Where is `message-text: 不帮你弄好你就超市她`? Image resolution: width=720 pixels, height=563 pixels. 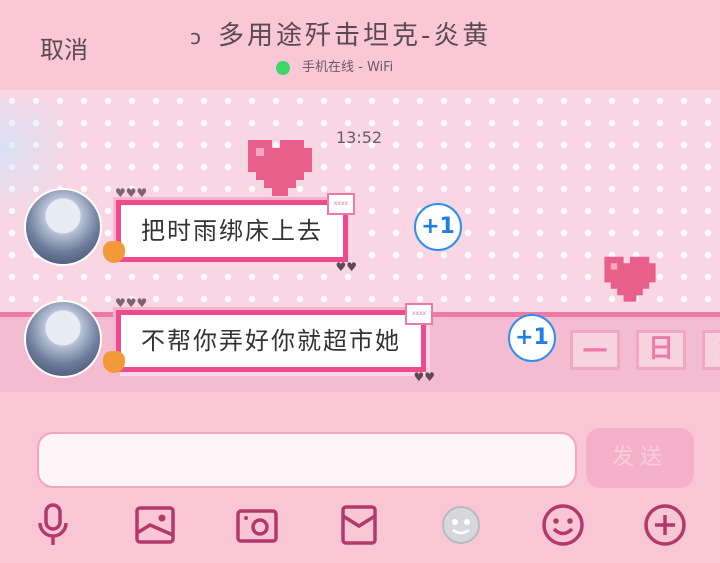 message-text: 不帮你弄好你就超市她 is located at coordinates (271, 341).